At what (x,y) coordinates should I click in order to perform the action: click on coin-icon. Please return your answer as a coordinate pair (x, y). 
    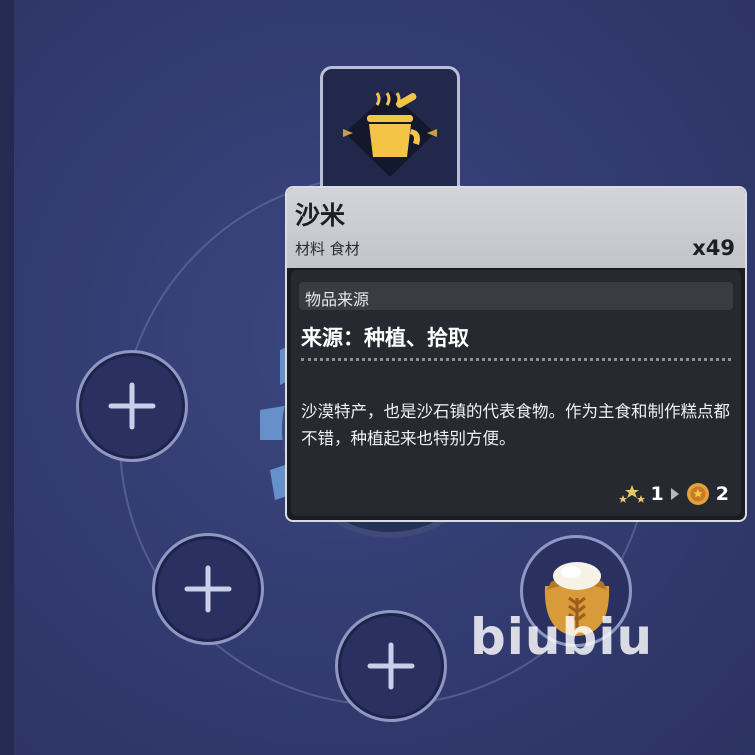
    Looking at the image, I should click on (697, 494).